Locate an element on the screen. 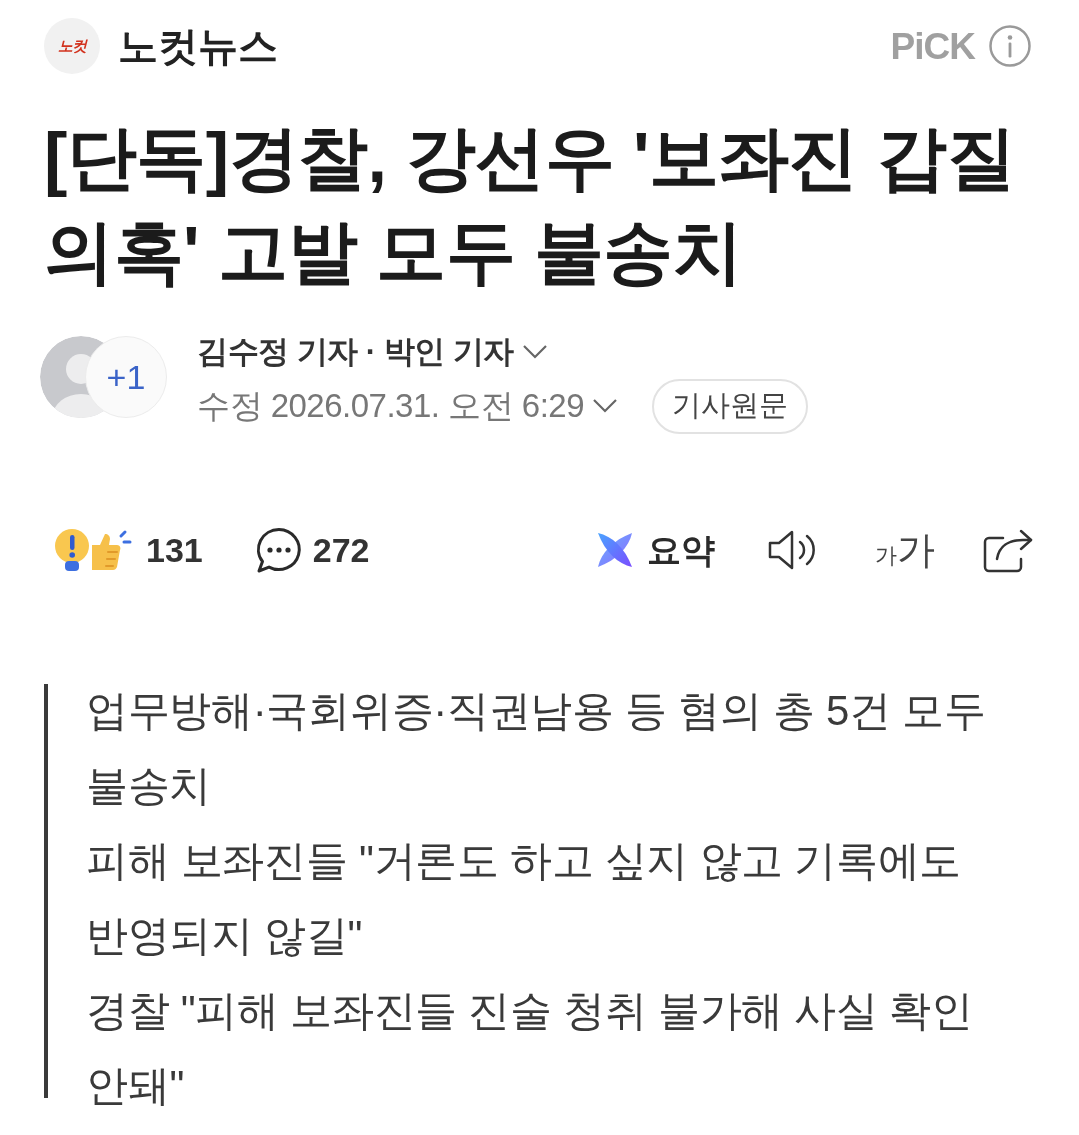 This screenshot has width=1079, height=1135. summary-button: 요약 is located at coordinates (655, 550).